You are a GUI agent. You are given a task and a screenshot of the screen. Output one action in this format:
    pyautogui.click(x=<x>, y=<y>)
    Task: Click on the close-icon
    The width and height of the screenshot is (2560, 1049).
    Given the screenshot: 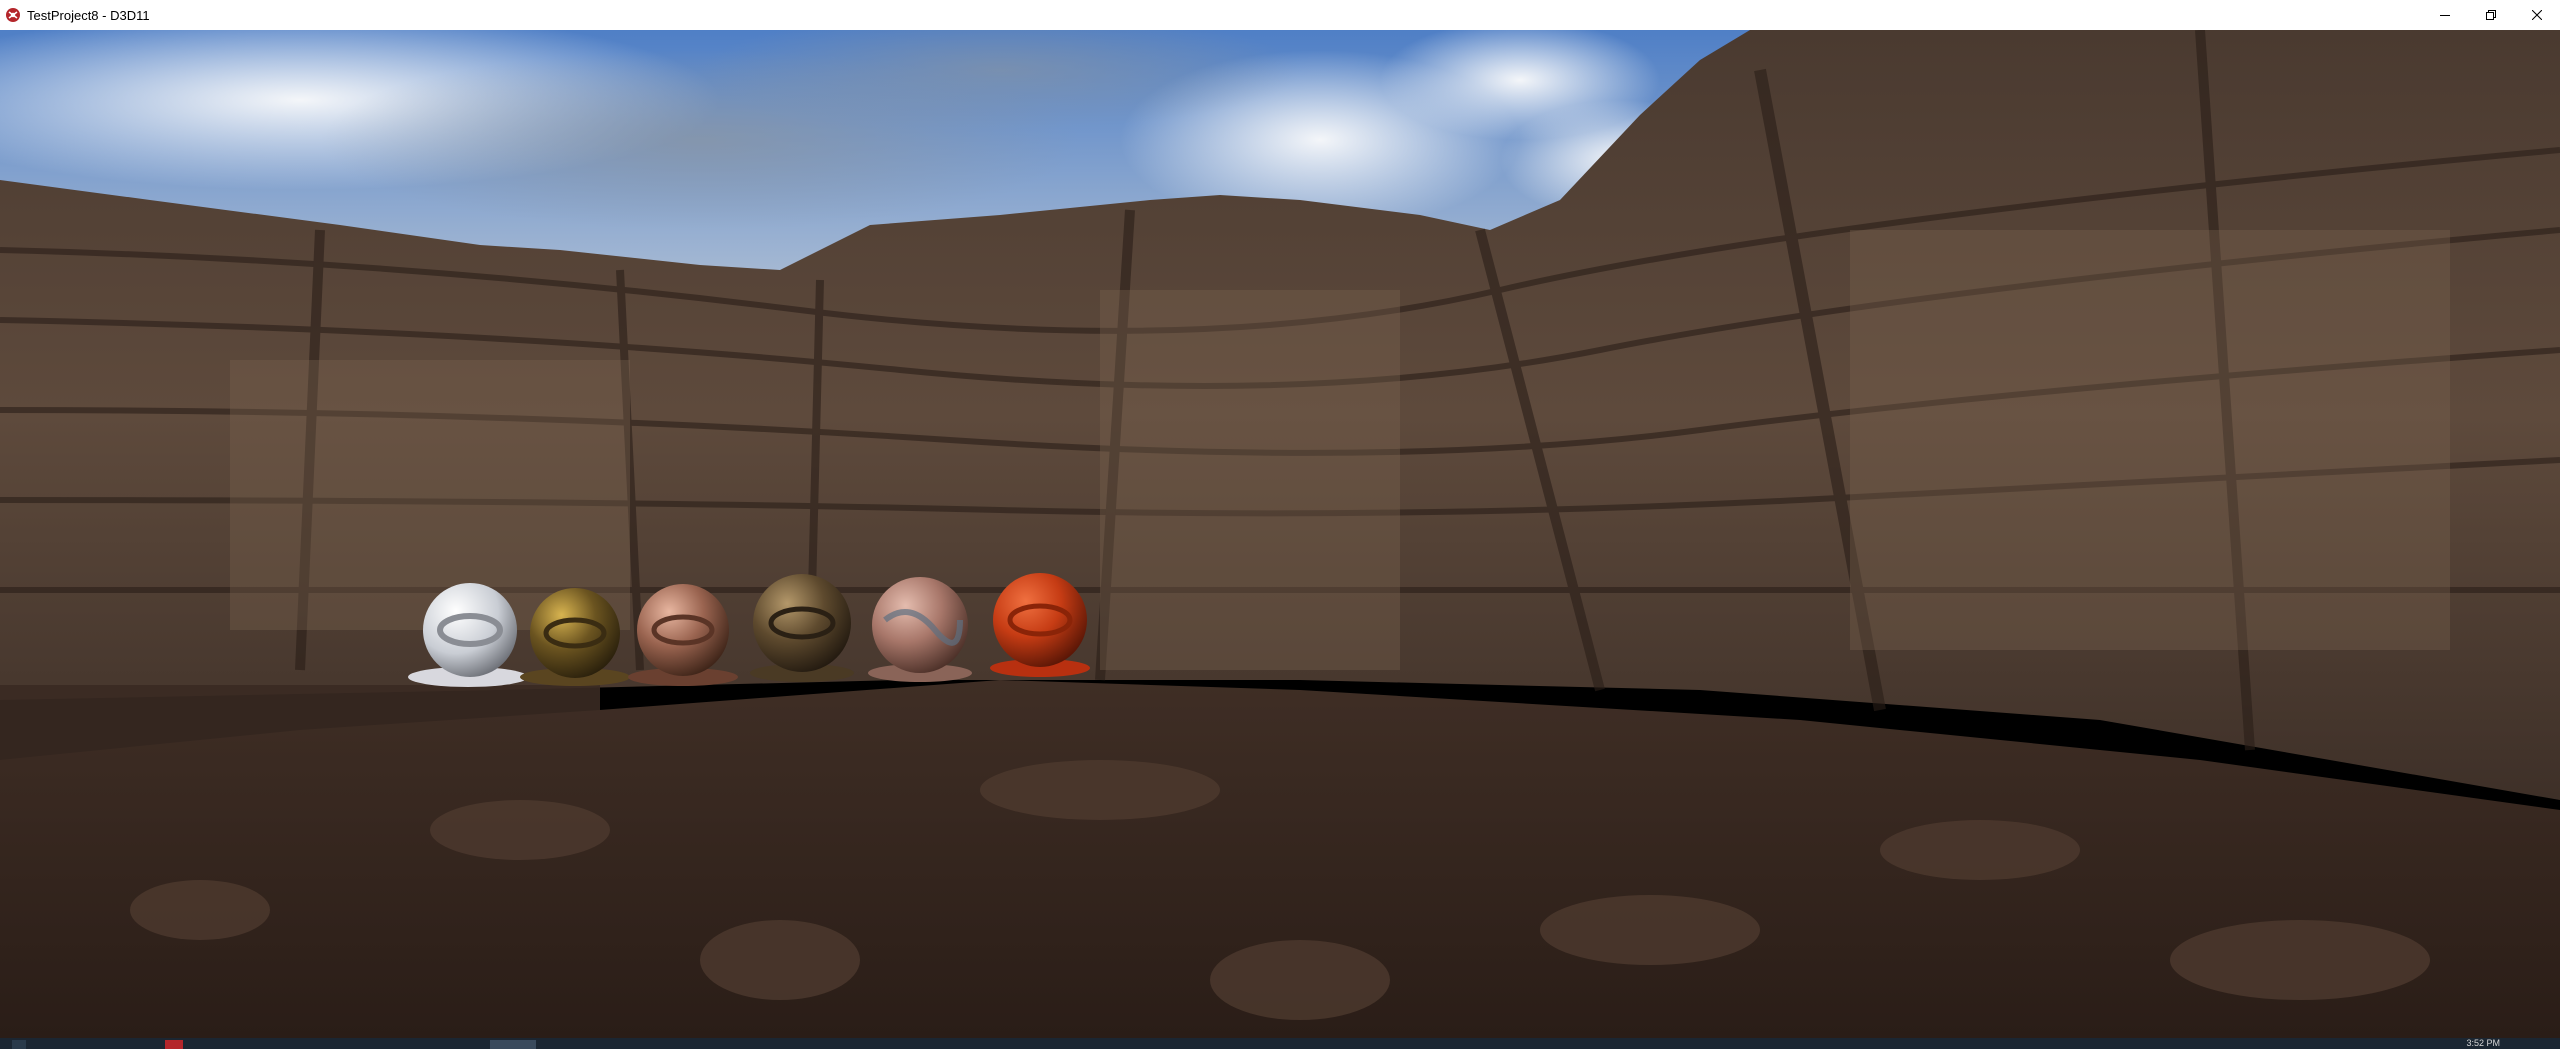 What is the action you would take?
    pyautogui.click(x=2537, y=15)
    